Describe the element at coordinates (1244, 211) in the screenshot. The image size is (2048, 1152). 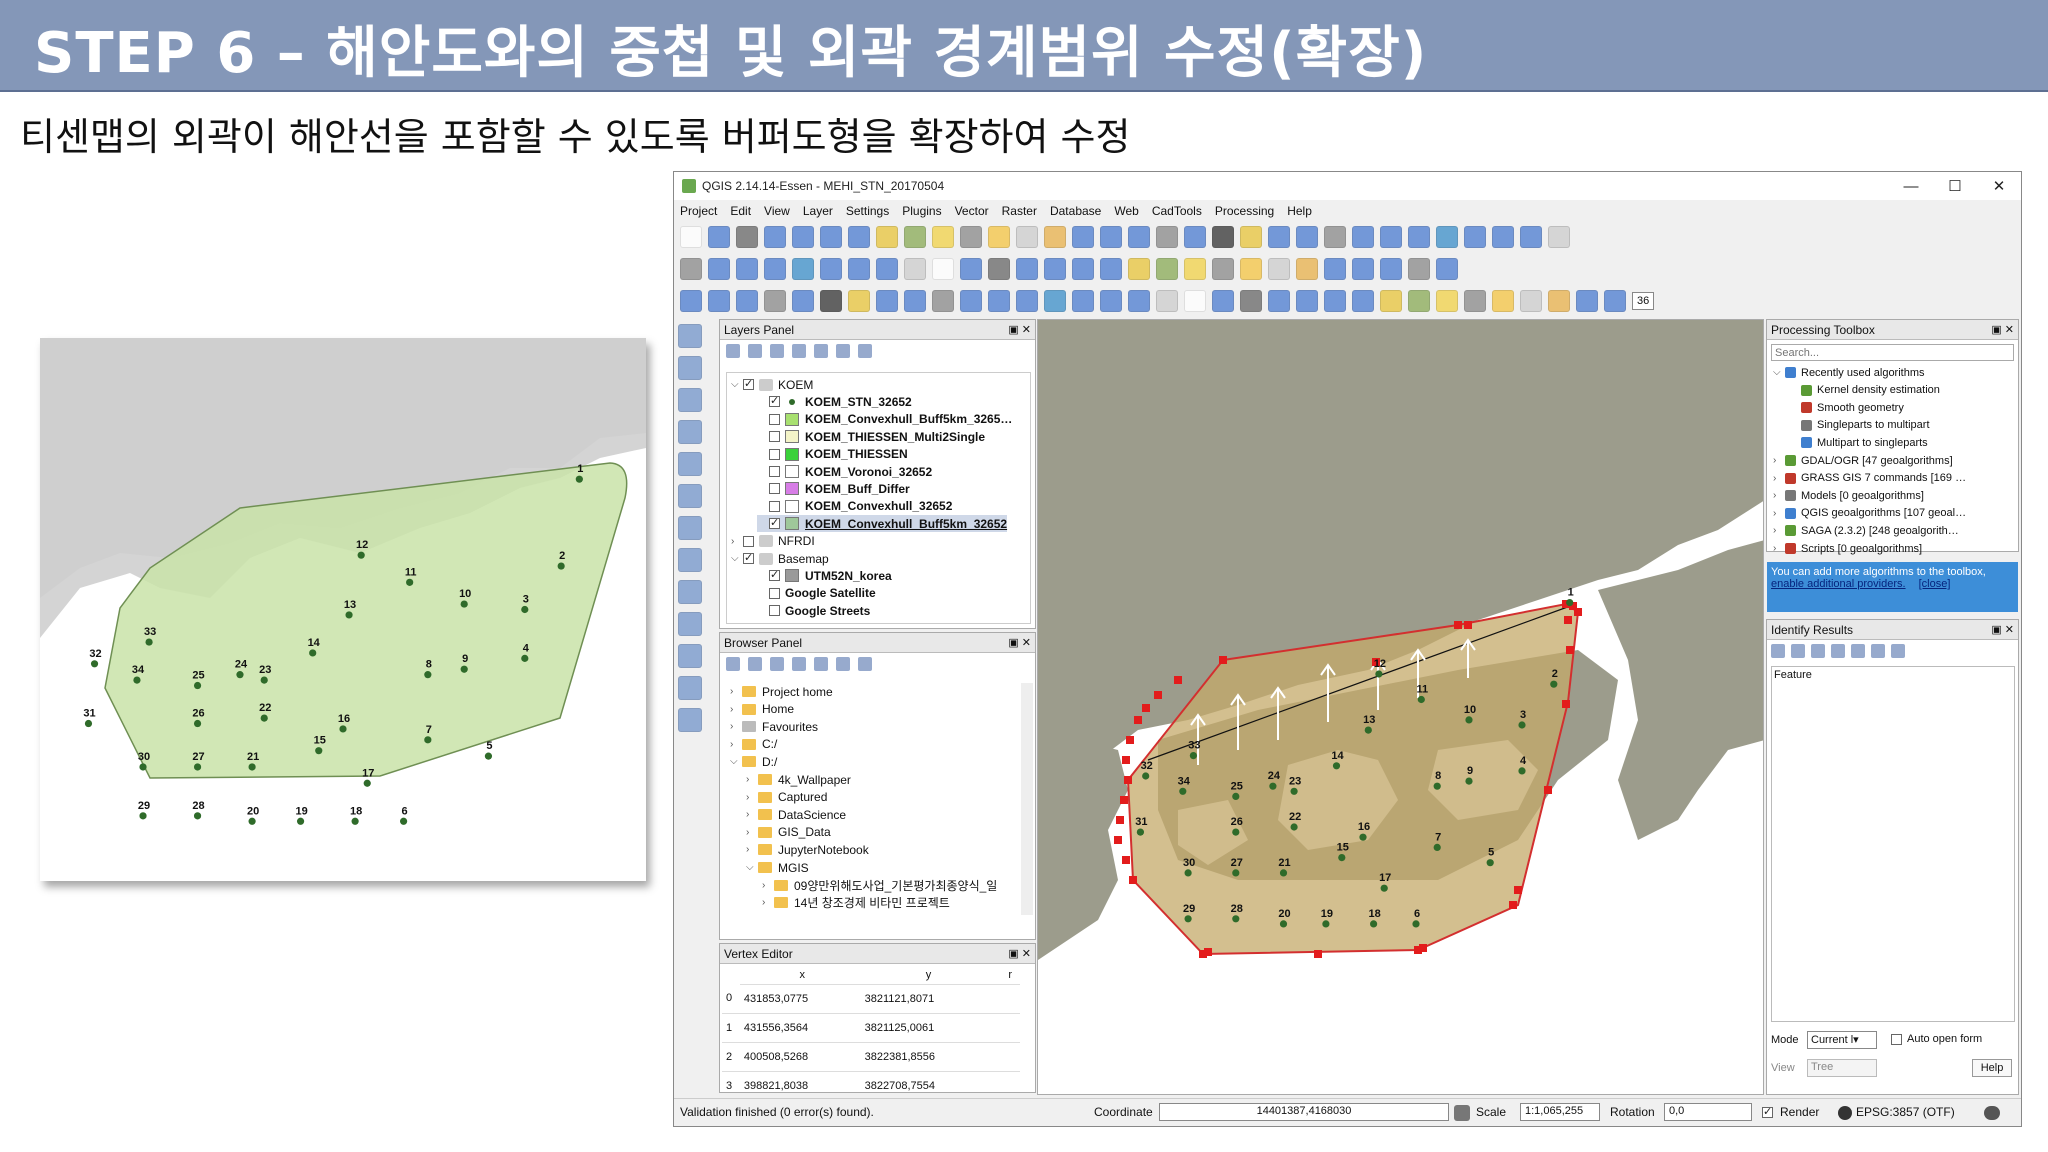
I see `menu-processing: Processing` at that location.